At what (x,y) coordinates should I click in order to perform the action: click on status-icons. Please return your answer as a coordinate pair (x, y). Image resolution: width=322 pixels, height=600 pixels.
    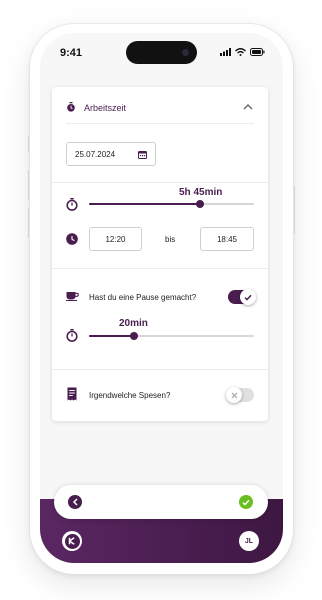
    Looking at the image, I should click on (242, 52).